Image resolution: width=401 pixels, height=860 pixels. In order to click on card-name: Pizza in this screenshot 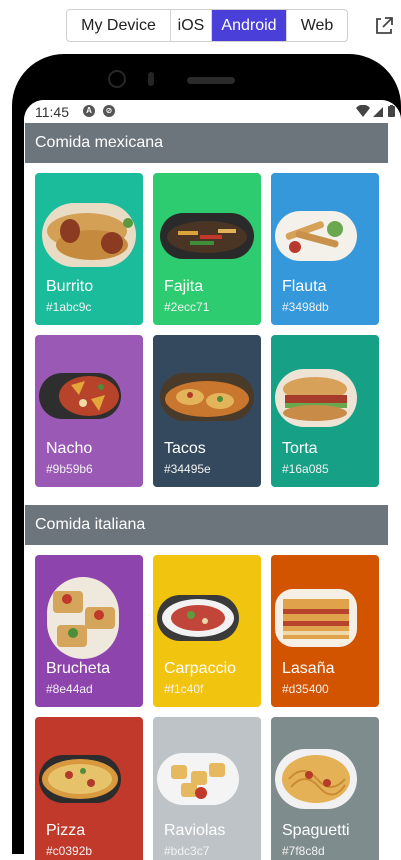, I will do `click(66, 830)`.